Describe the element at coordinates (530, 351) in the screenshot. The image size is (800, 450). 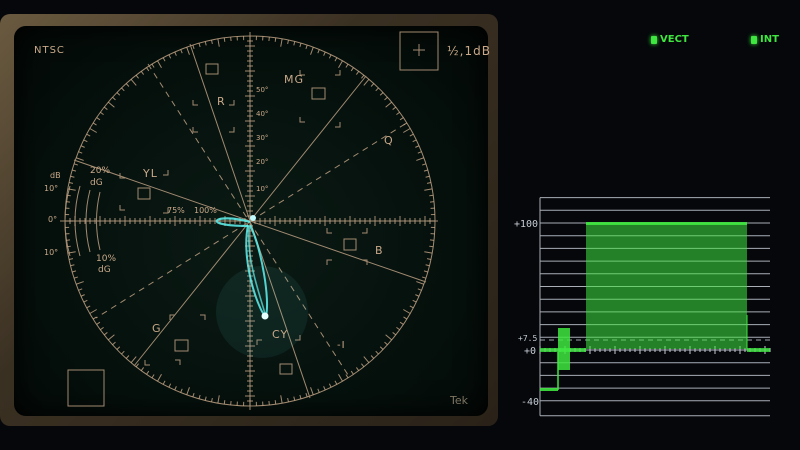
I see `wfm-label-0: +0` at that location.